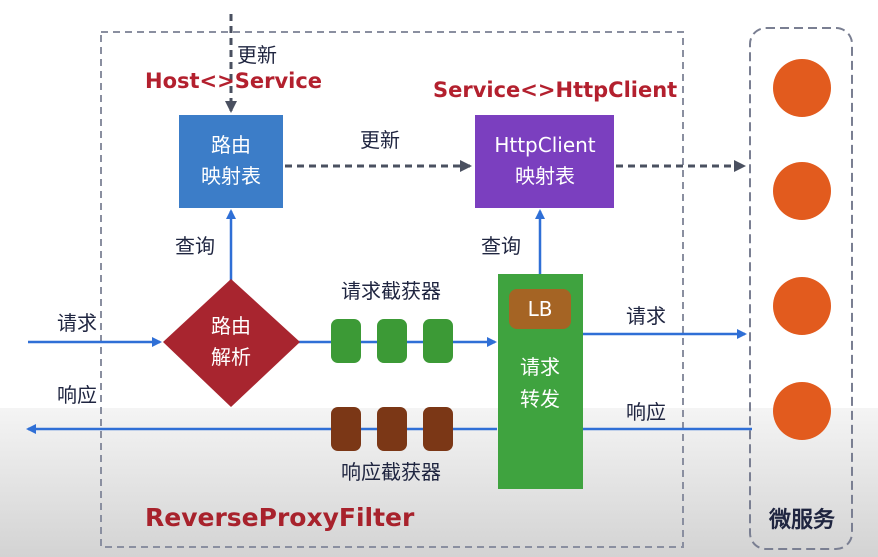 The height and width of the screenshot is (557, 878). I want to click on httpclient-mapping-table, so click(544, 161).